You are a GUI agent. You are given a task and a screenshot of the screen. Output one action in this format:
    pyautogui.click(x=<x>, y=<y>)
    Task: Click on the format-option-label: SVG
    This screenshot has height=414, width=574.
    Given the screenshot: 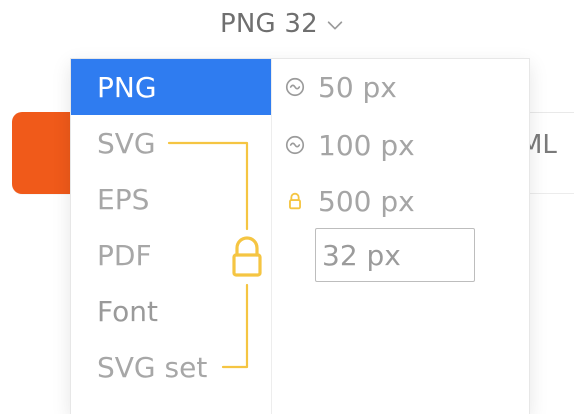 What is the action you would take?
    pyautogui.click(x=126, y=143)
    